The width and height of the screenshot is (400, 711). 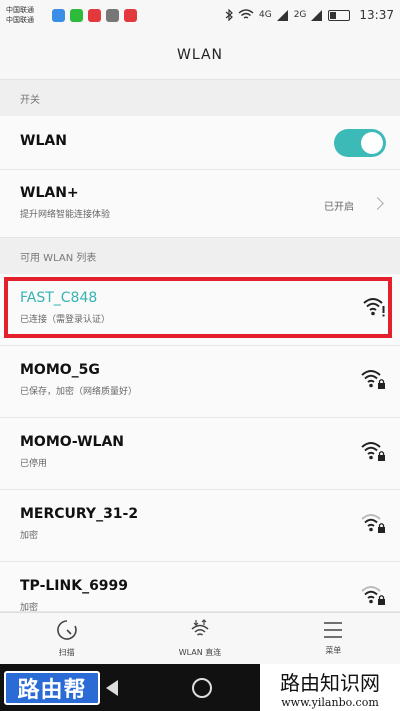 What do you see at coordinates (59, 298) in the screenshot?
I see `network-name: FAST_C848` at bounding box center [59, 298].